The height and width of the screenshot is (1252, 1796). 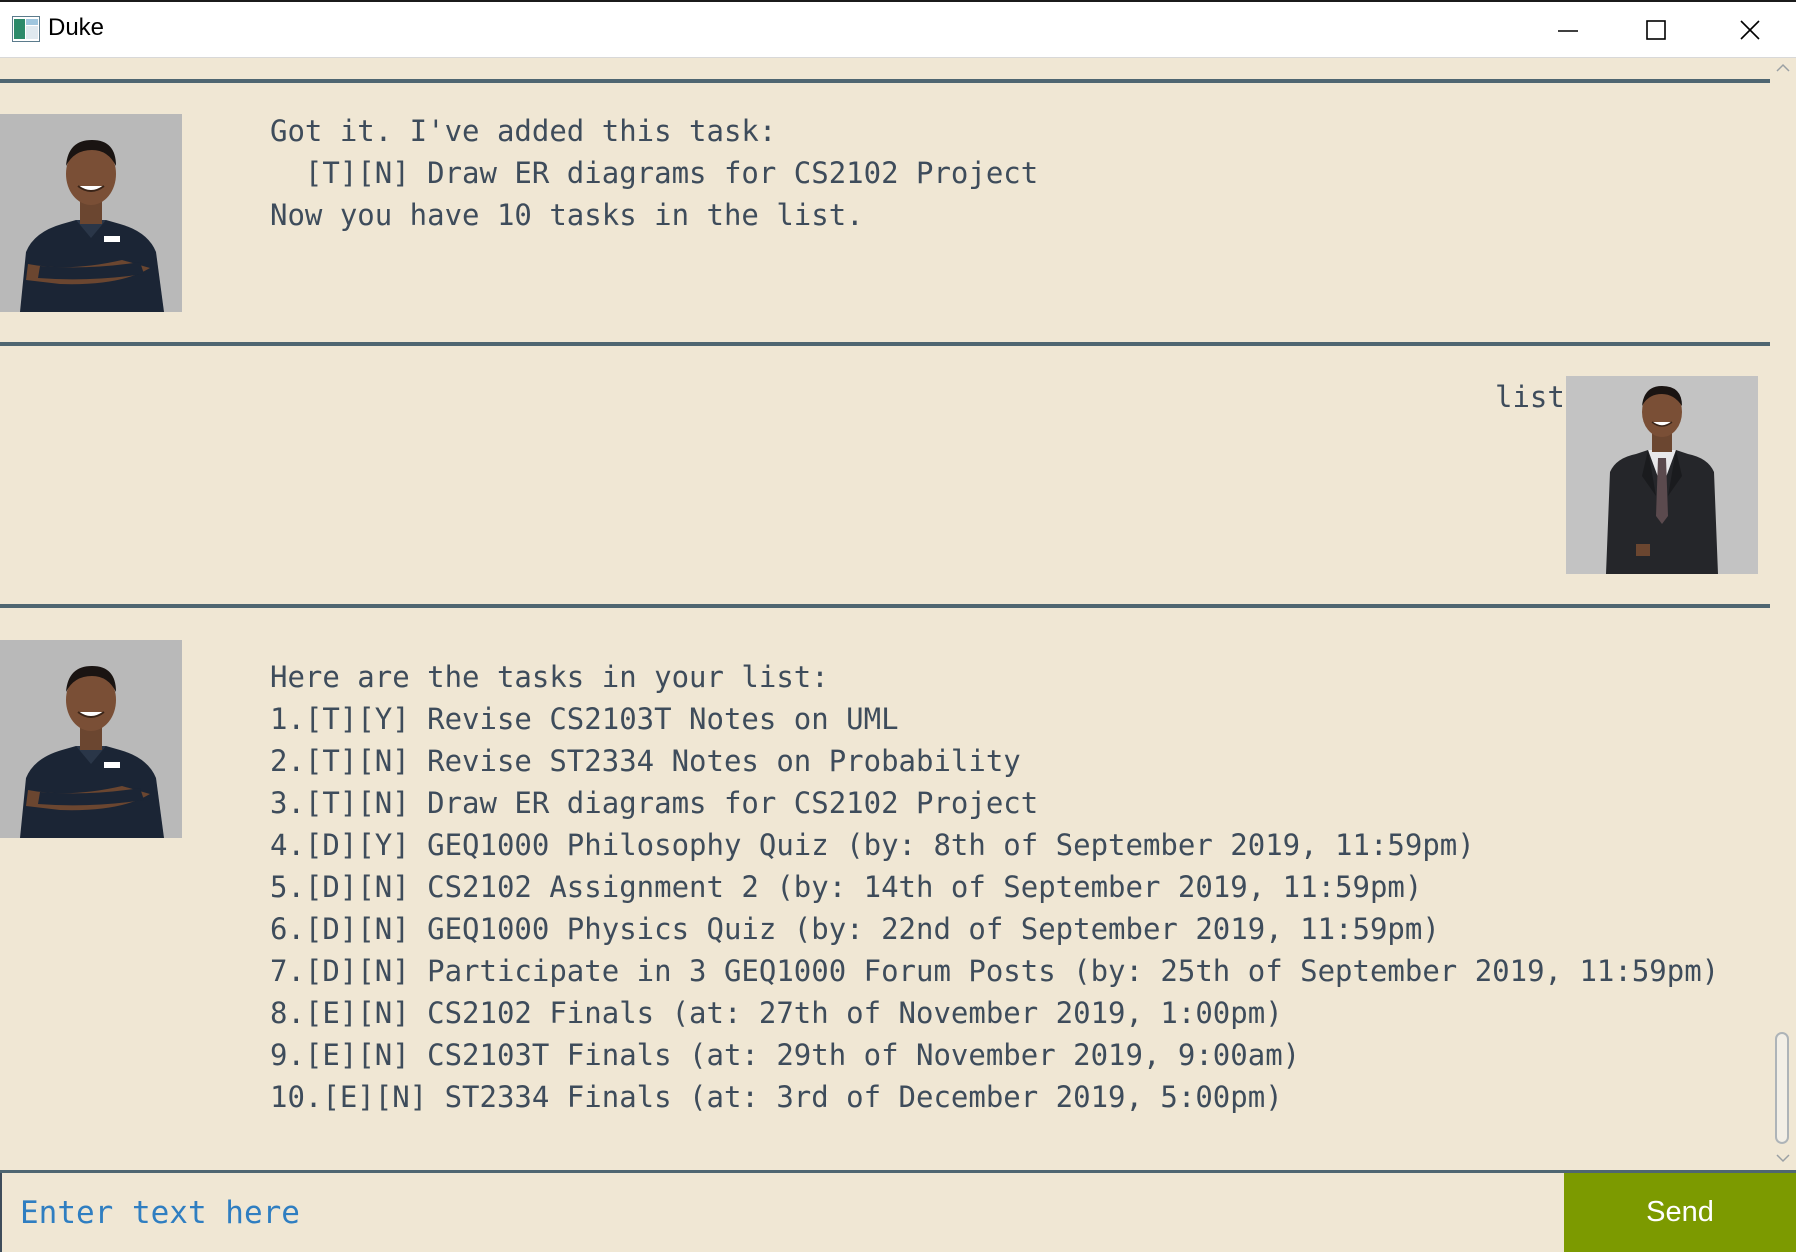 I want to click on user-input-field, so click(x=780, y=1212).